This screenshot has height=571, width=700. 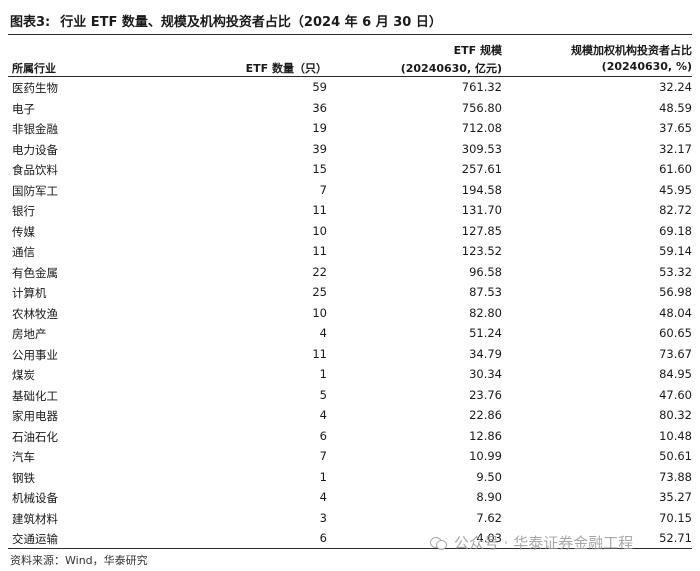 What do you see at coordinates (323, 517) in the screenshot?
I see `cell-etf-count: 3` at bounding box center [323, 517].